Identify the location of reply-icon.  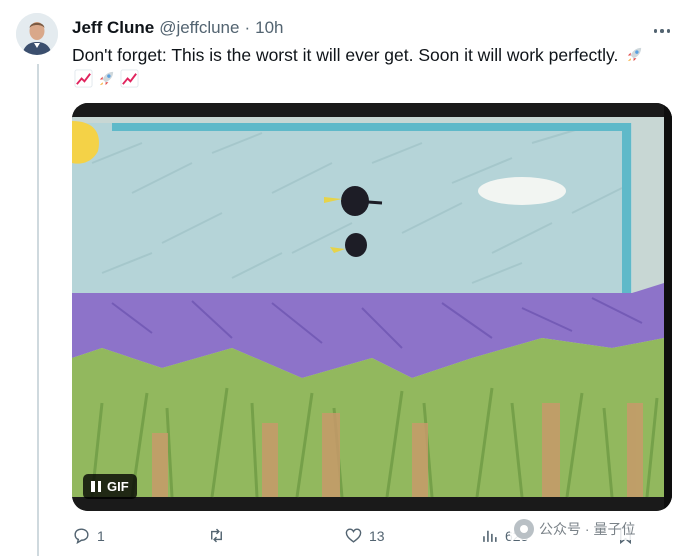
(81, 536).